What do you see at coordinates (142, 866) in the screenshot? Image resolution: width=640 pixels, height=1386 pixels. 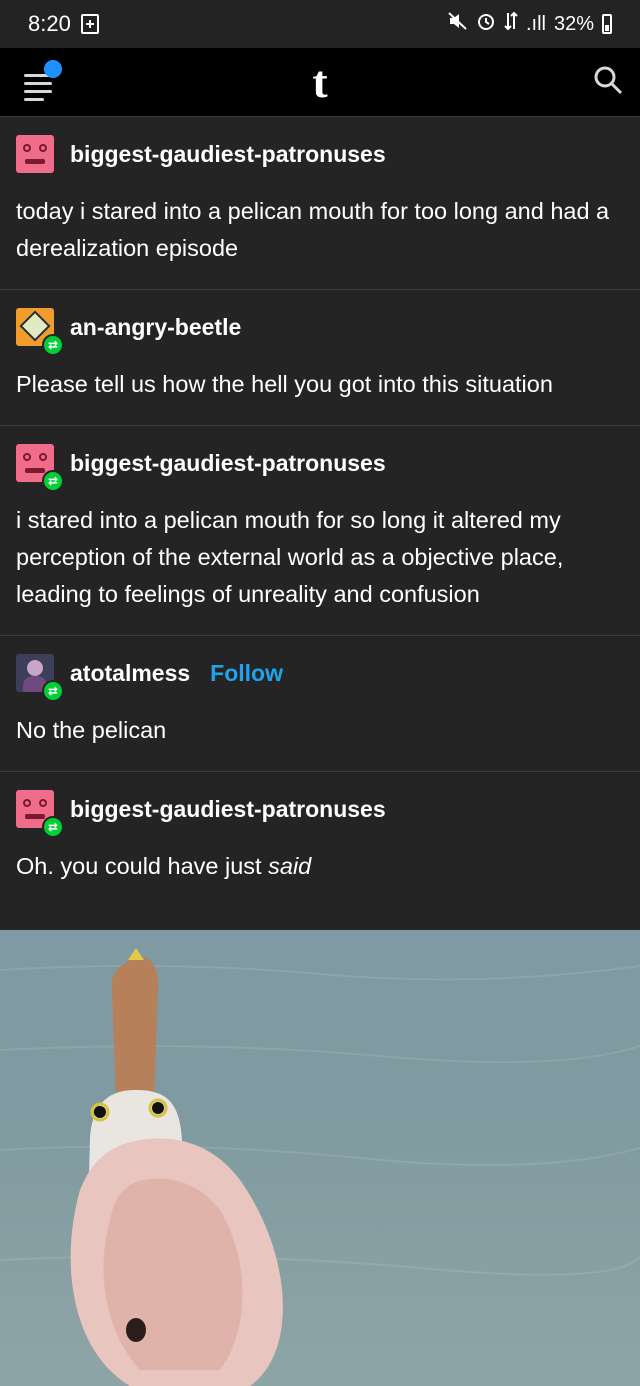 I see `post-text-prefix: Oh. you could have just` at bounding box center [142, 866].